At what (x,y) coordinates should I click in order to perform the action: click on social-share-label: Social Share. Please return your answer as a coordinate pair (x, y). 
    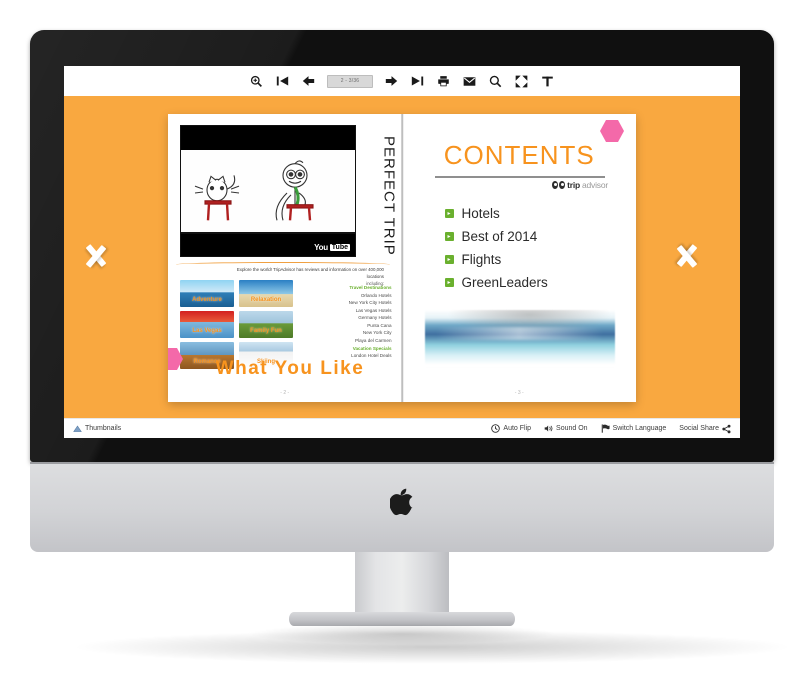
    Looking at the image, I should click on (699, 428).